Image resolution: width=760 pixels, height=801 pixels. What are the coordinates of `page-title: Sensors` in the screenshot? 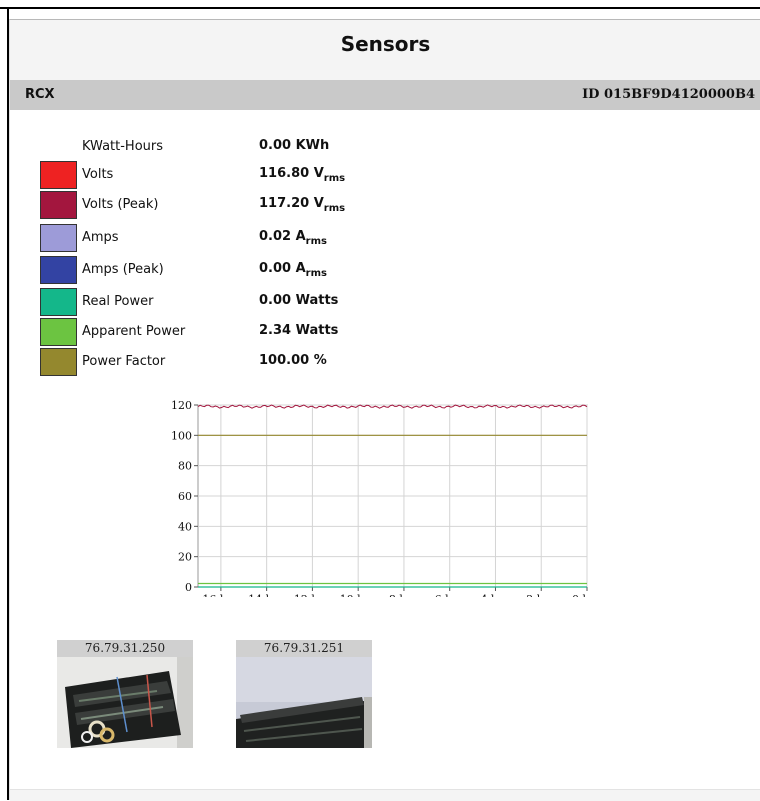 It's located at (385, 50).